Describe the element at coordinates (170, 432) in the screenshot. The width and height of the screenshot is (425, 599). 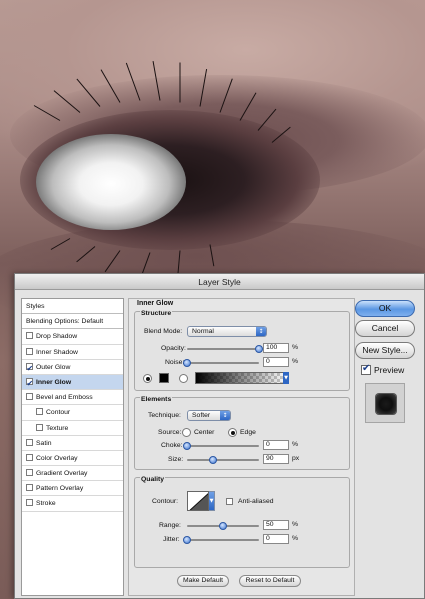
I see `source-label: Source:` at that location.